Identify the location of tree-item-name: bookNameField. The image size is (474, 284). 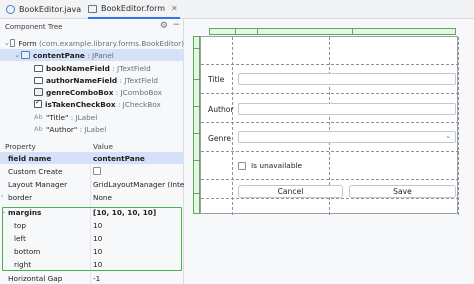
(78, 68).